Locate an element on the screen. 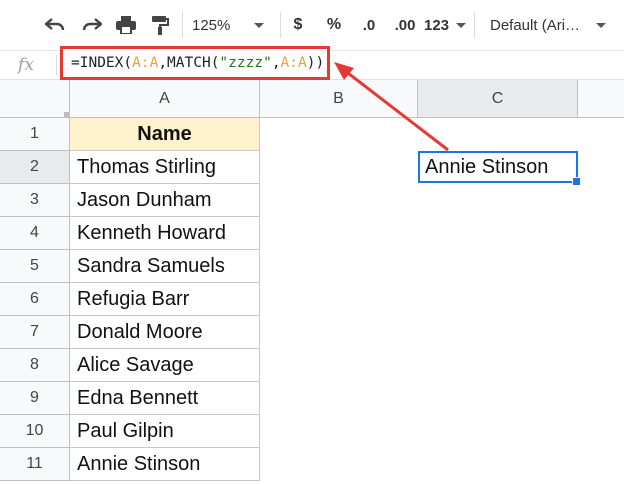 This screenshot has height=484, width=624. formula-bar: fx =INDEX(A:A ,MATCH("zzzz", A:A)) is located at coordinates (312, 63).